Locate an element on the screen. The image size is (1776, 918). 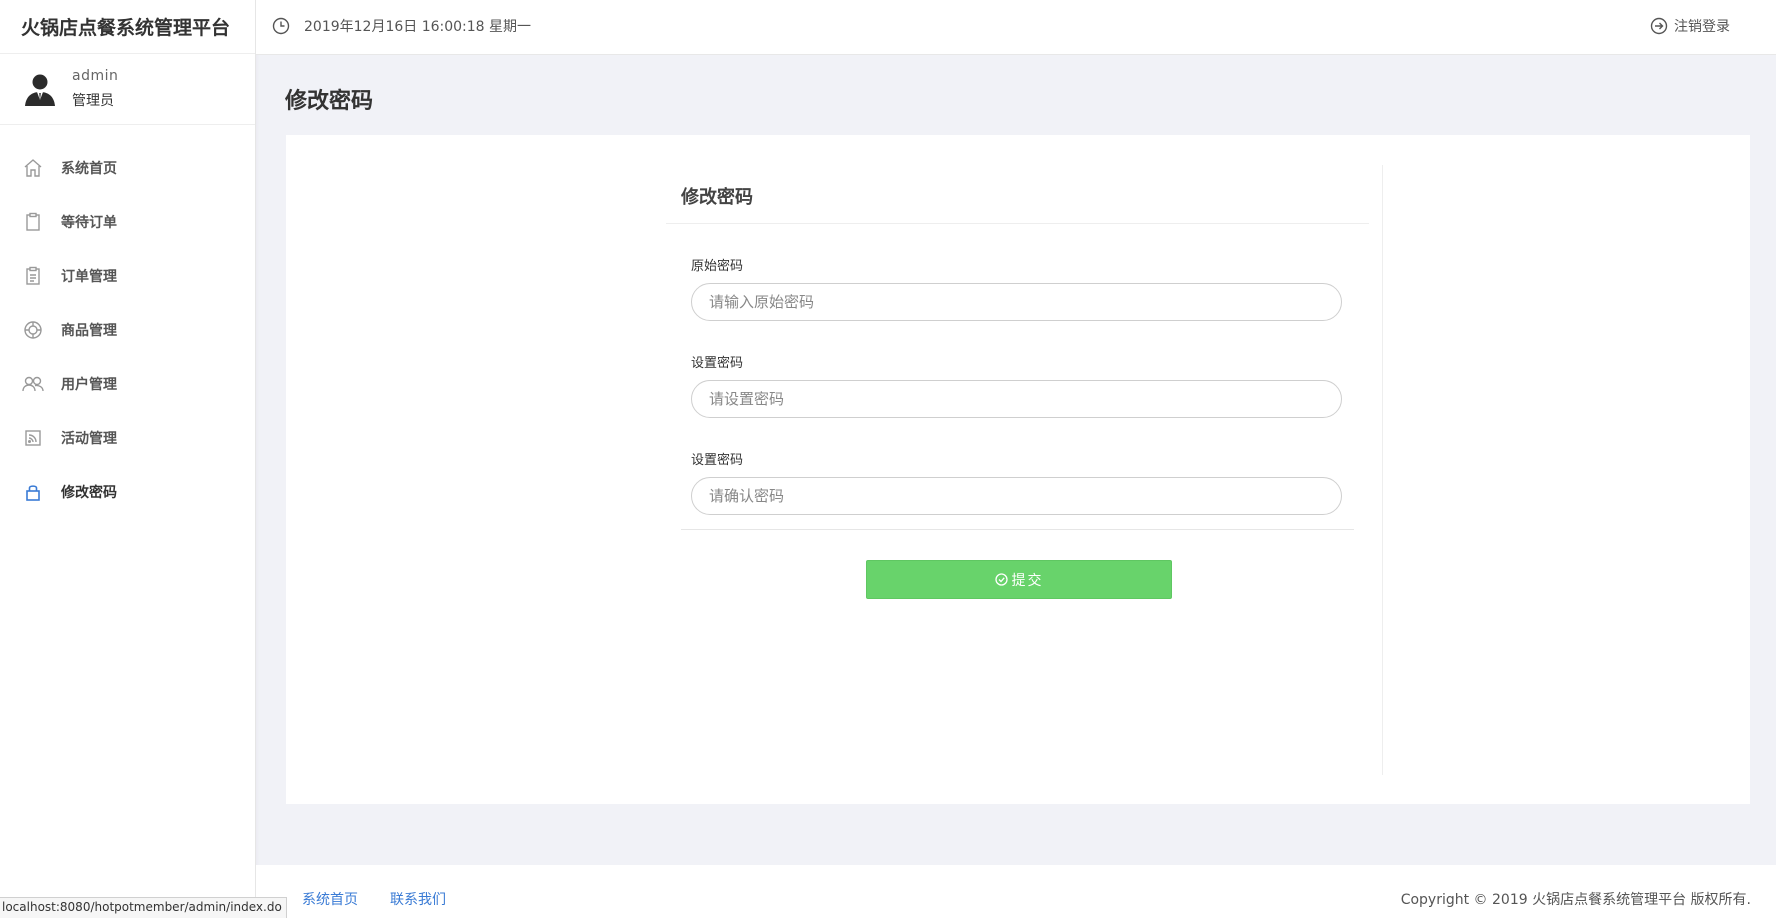
clipboard-icon is located at coordinates (33, 222).